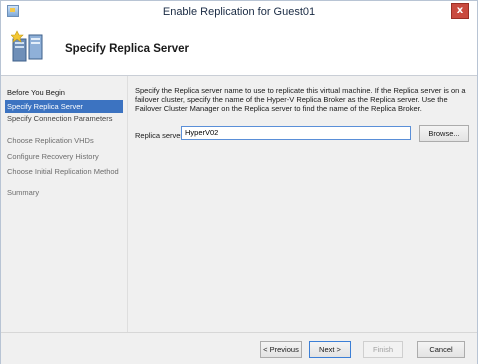 The image size is (478, 364). Describe the element at coordinates (127, 49) in the screenshot. I see `page-title: Specify Replica Server` at that location.